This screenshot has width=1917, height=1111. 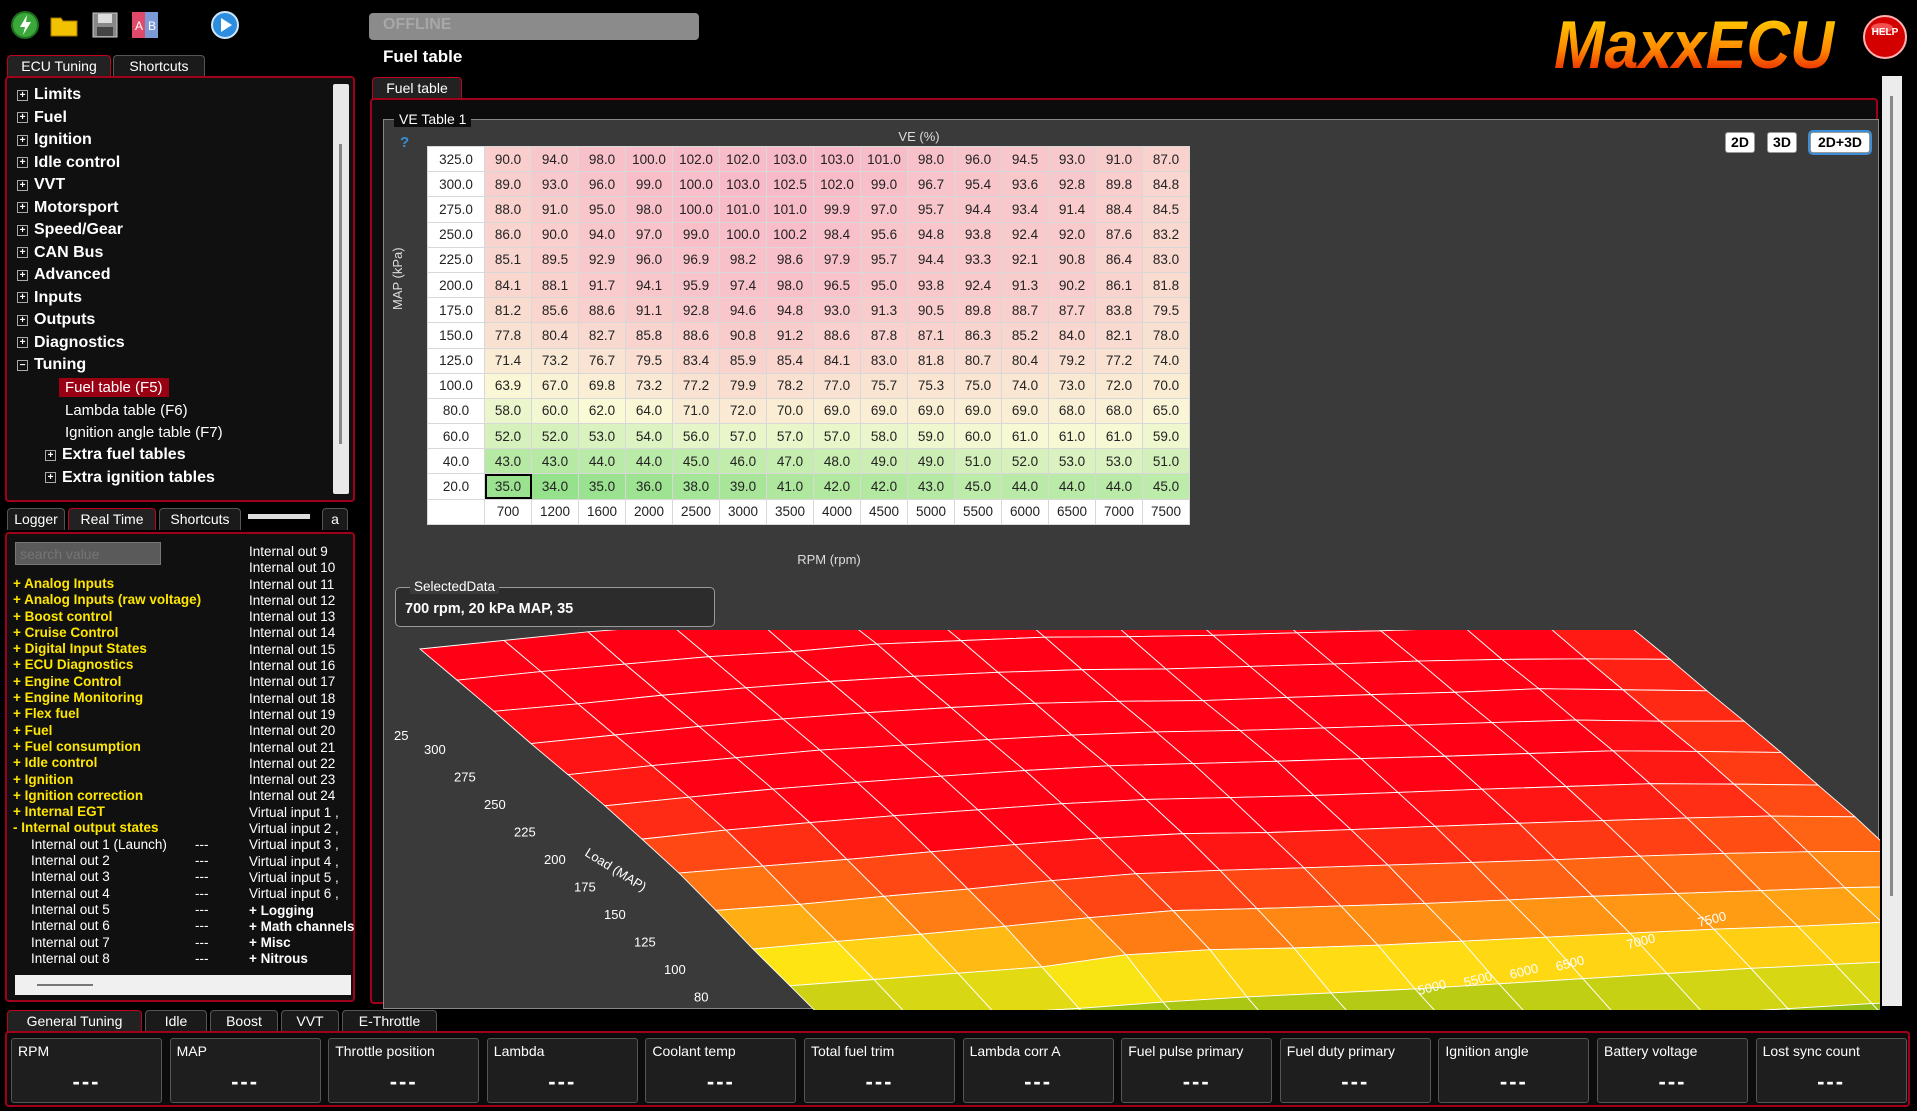 I want to click on ve-cell: 100.2, so click(x=790, y=234).